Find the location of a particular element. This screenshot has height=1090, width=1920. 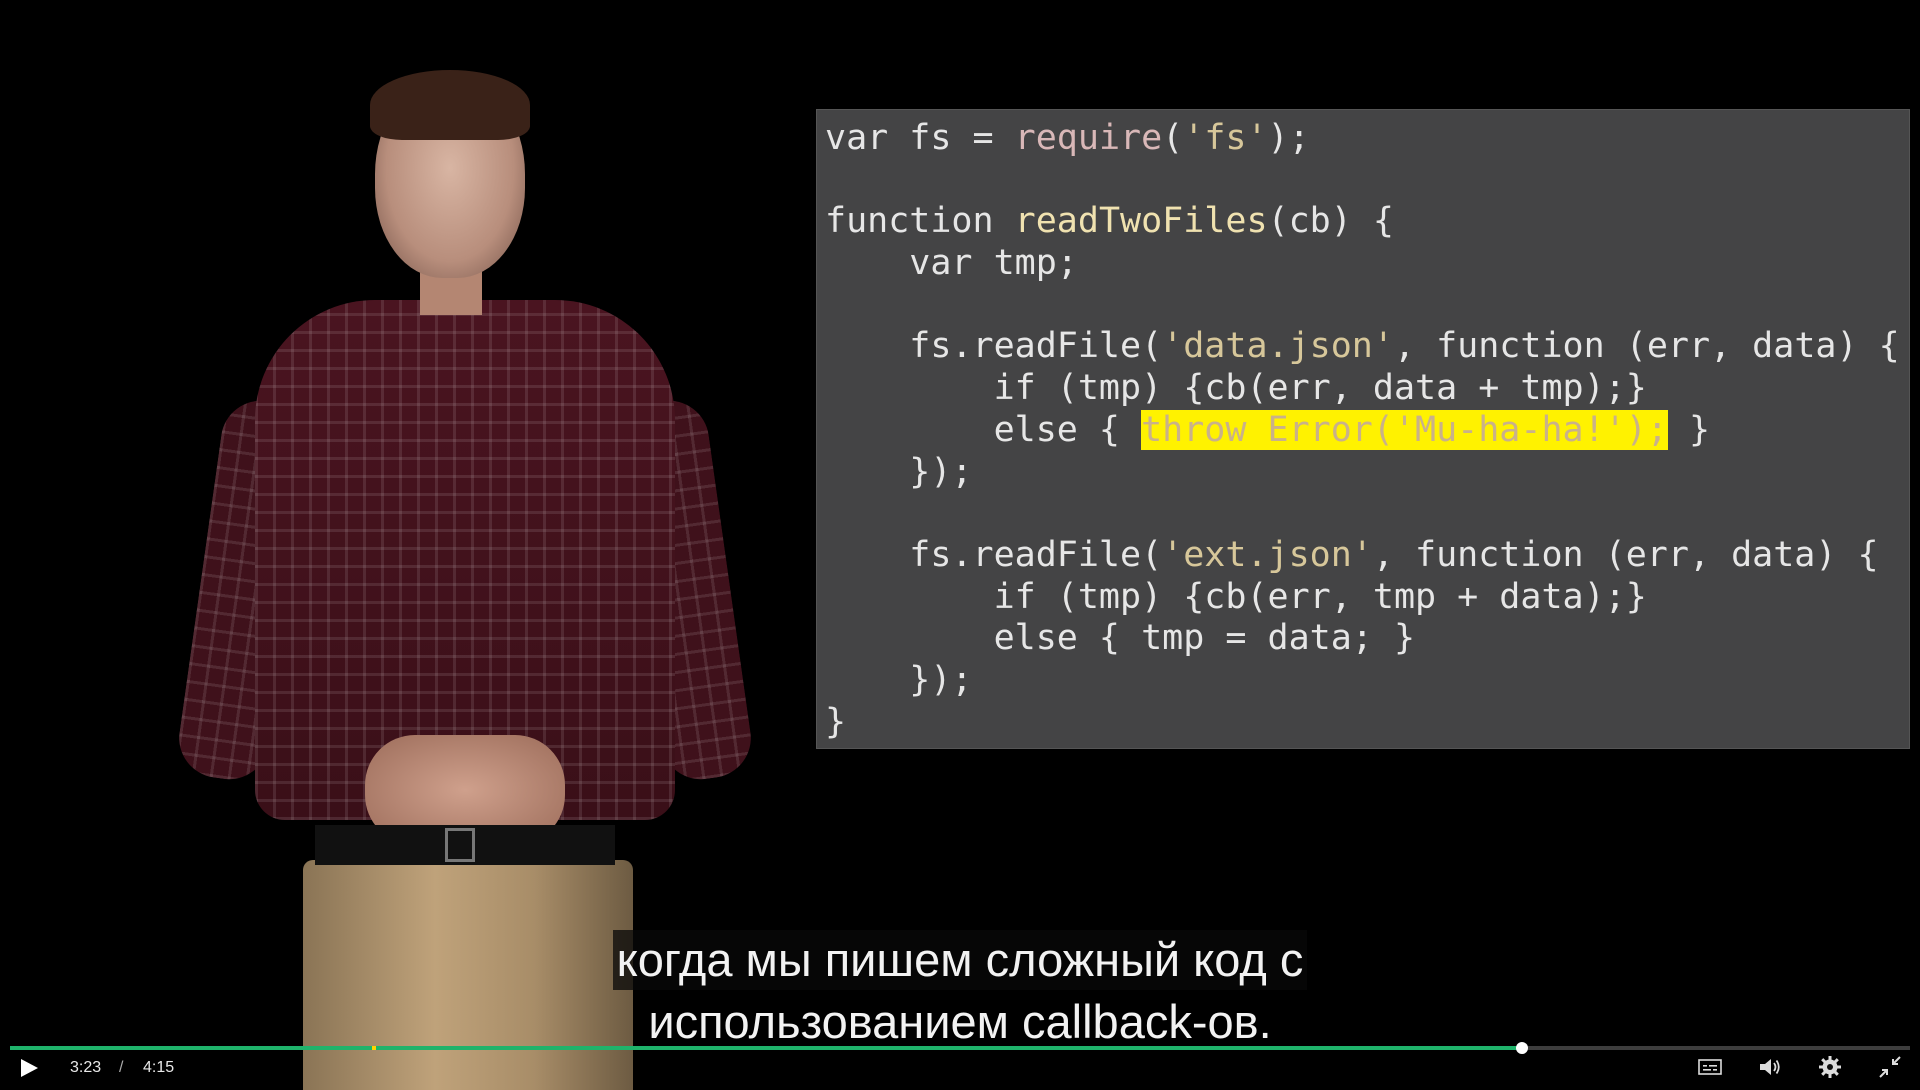

play-icon is located at coordinates (29, 1068).